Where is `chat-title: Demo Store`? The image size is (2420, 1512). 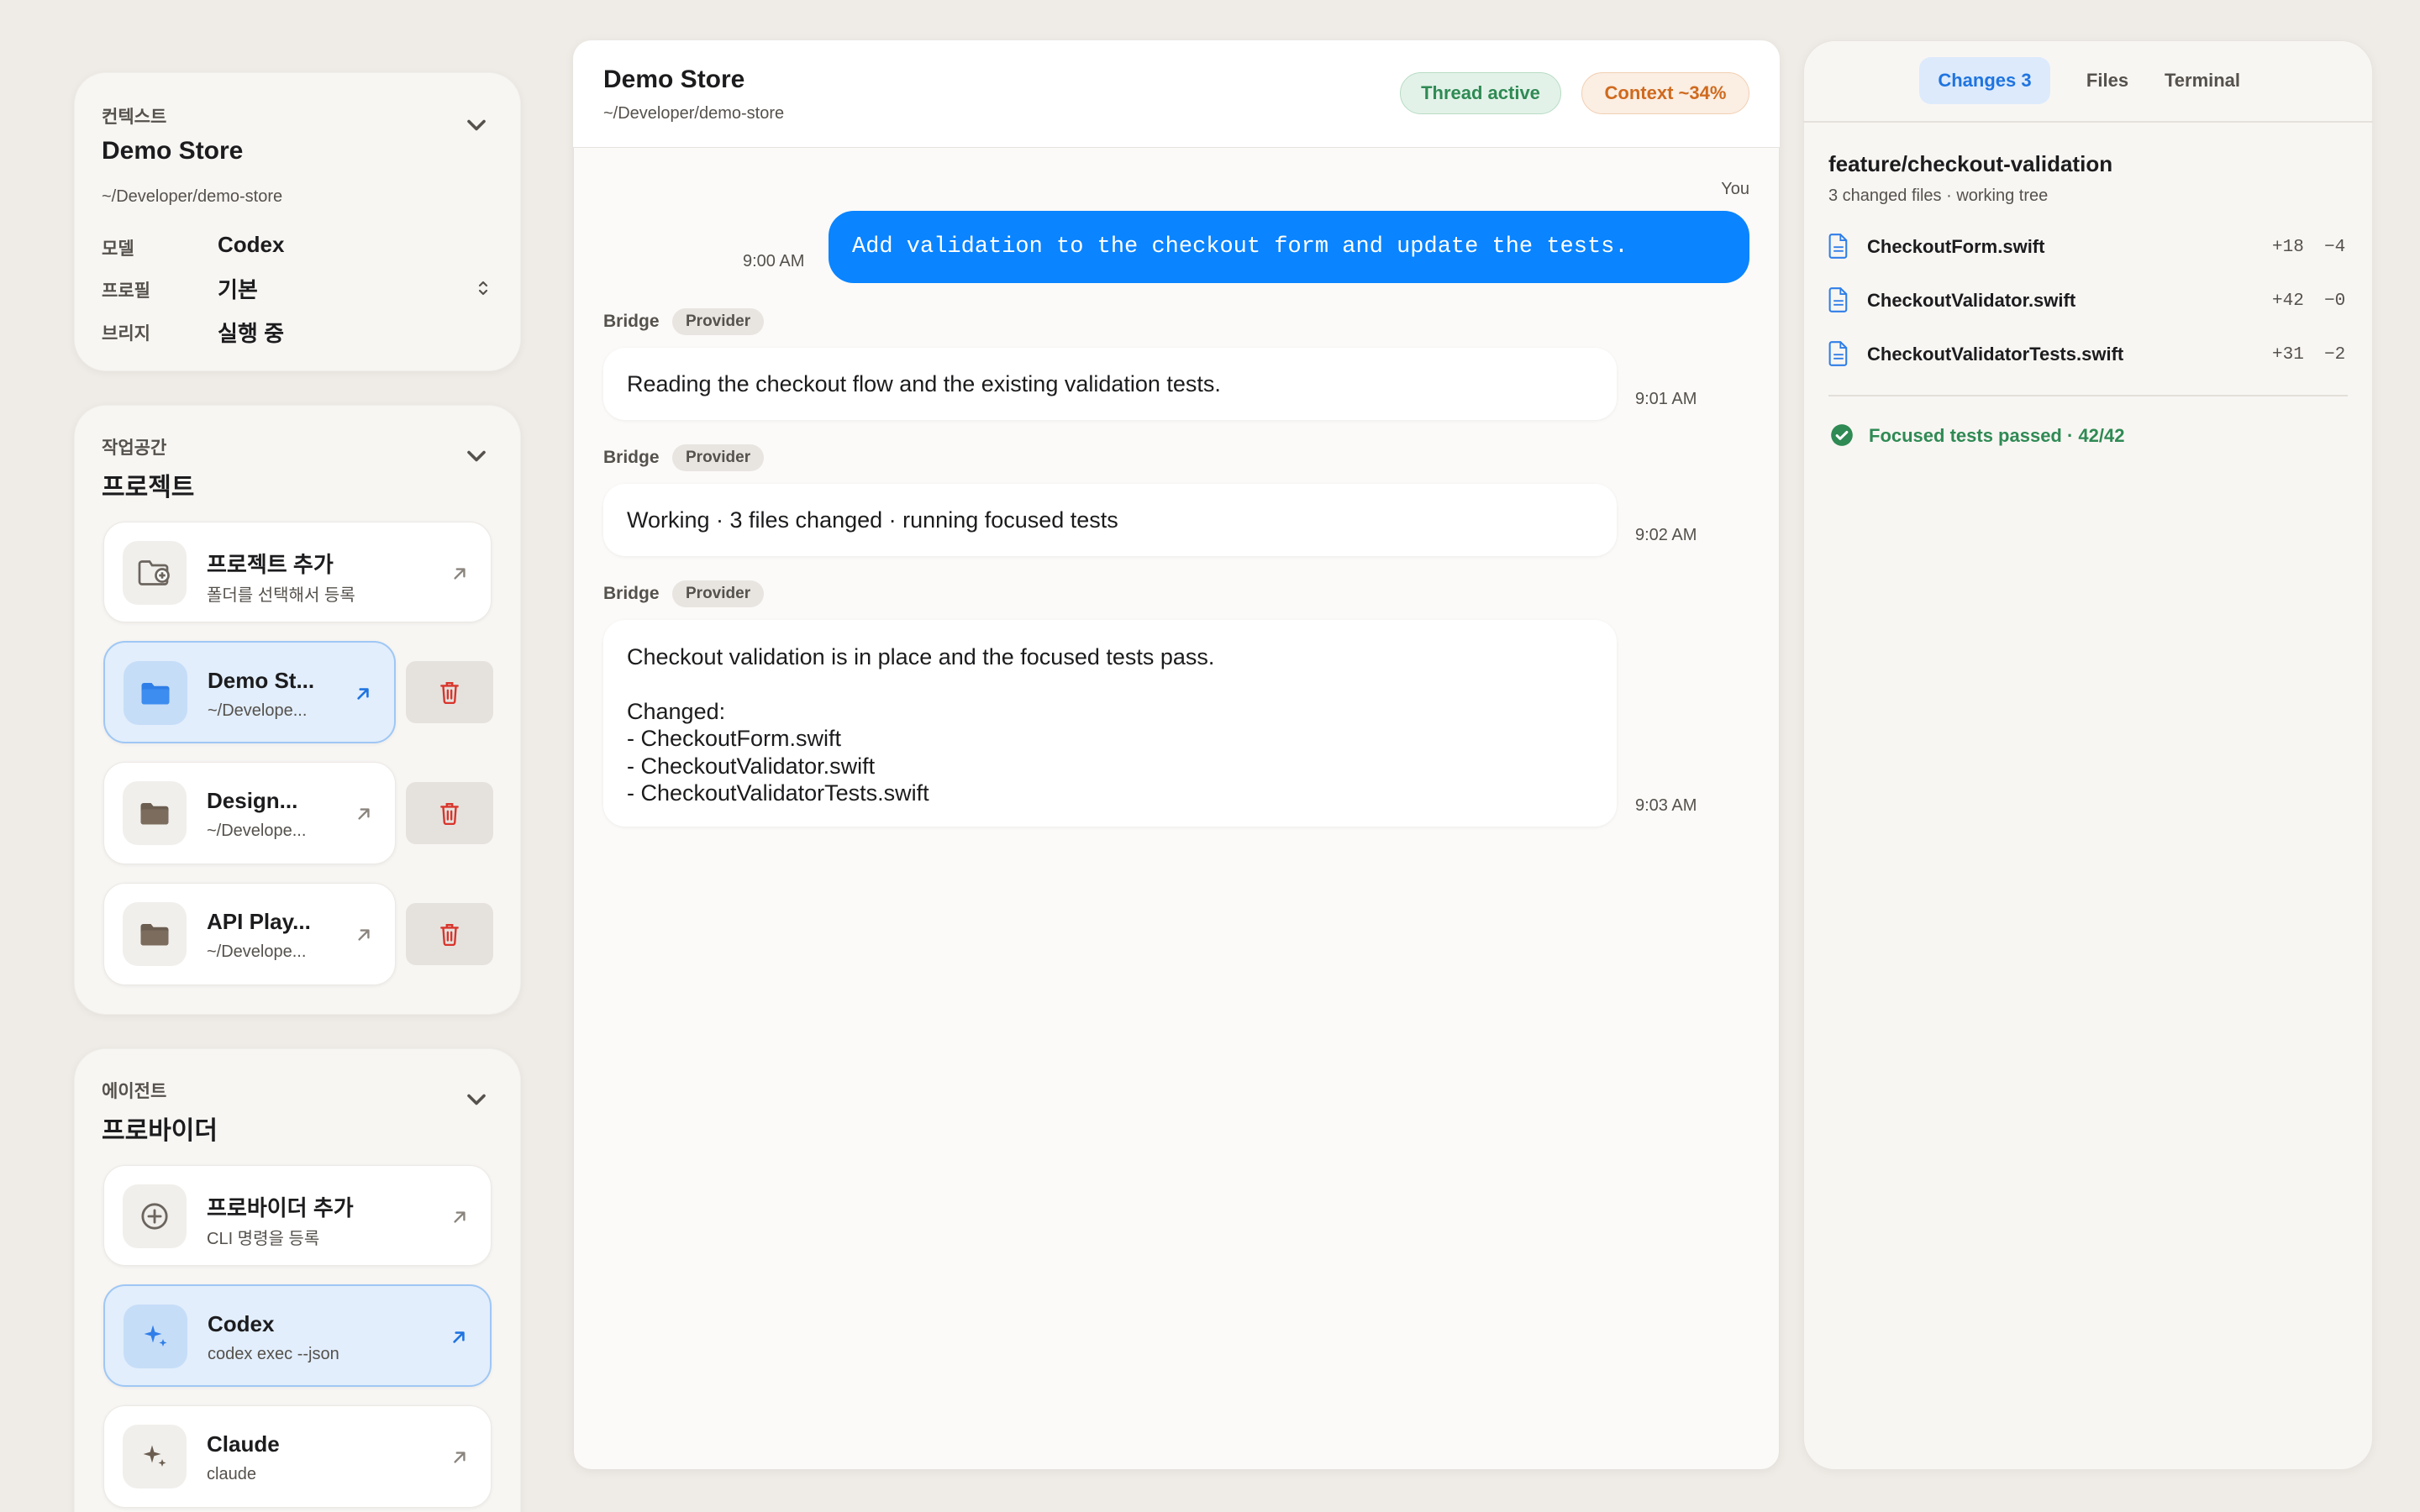
chat-title: Demo Store is located at coordinates (674, 79).